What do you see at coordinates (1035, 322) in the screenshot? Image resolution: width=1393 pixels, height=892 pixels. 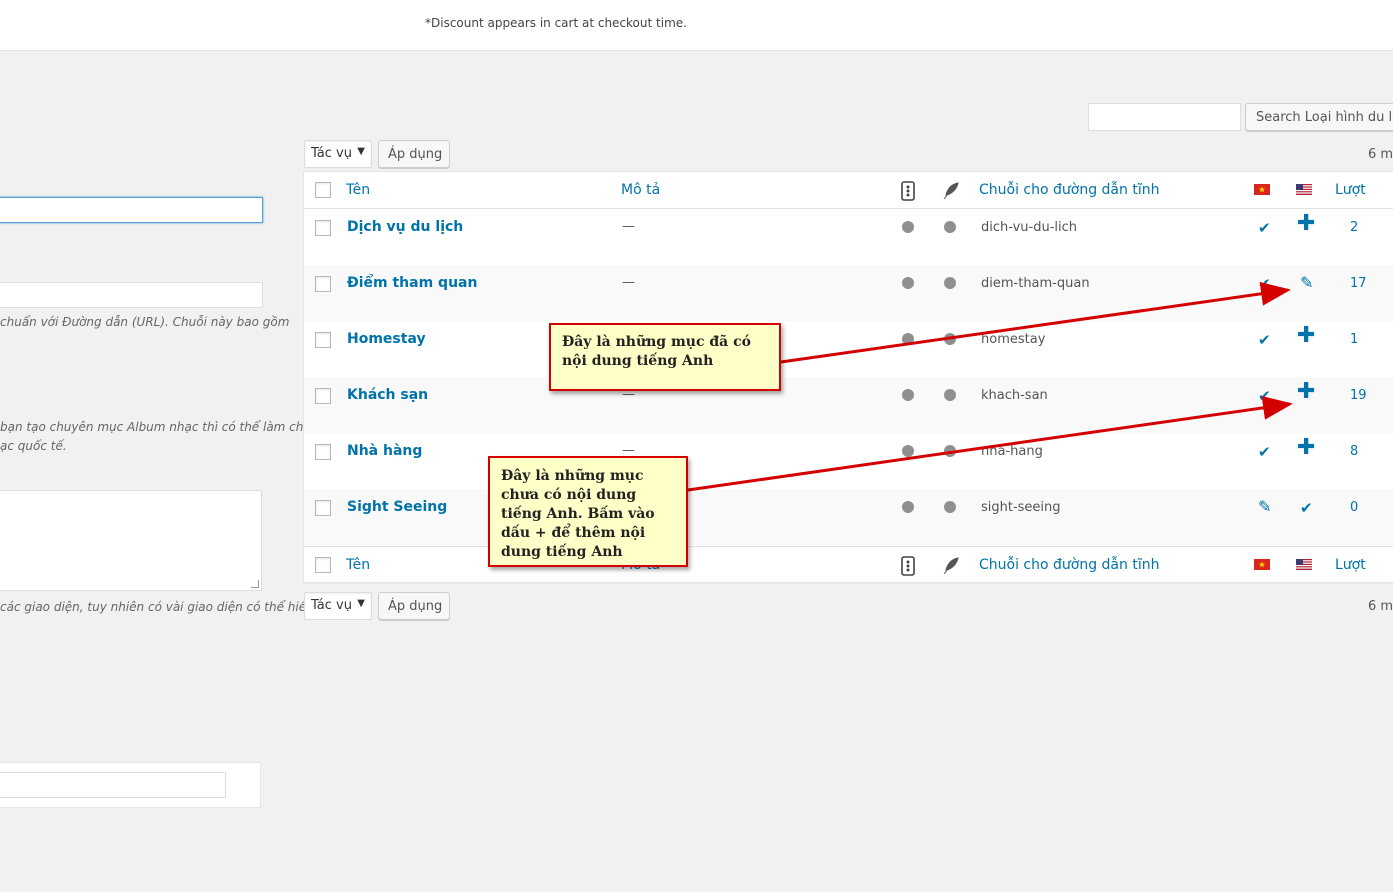 I see `arrow-to-pencil-icon` at bounding box center [1035, 322].